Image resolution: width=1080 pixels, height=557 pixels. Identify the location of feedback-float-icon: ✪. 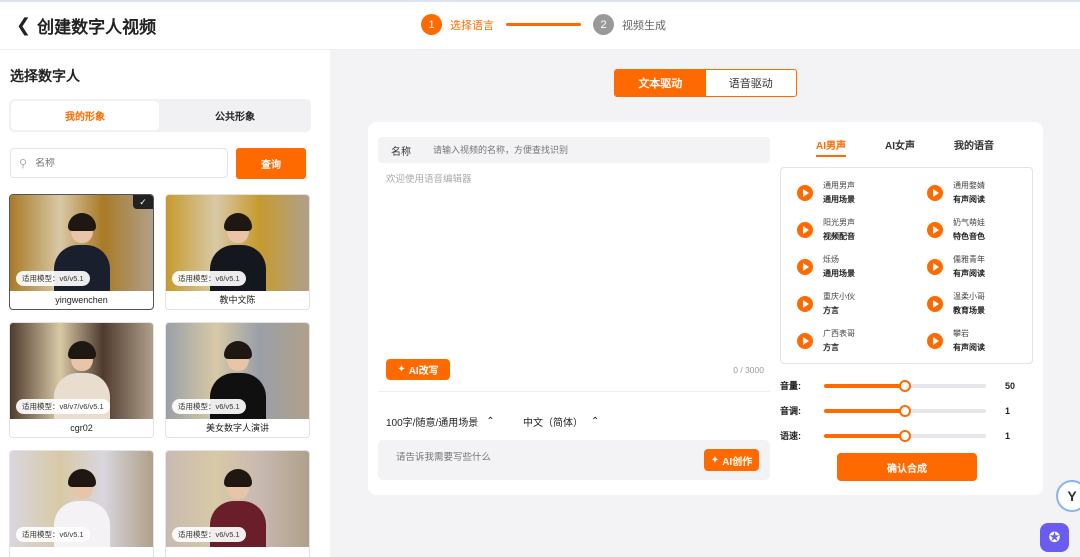
(1054, 537).